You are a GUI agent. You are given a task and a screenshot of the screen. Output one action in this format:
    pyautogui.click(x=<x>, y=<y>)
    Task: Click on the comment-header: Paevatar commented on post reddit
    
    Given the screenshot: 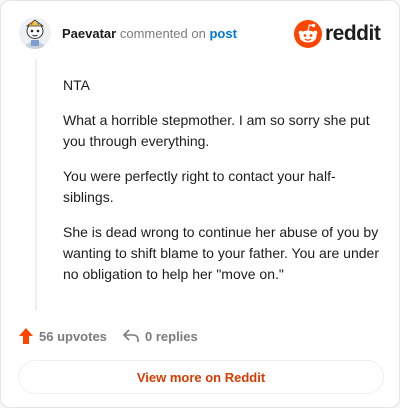 What is the action you would take?
    pyautogui.click(x=200, y=35)
    